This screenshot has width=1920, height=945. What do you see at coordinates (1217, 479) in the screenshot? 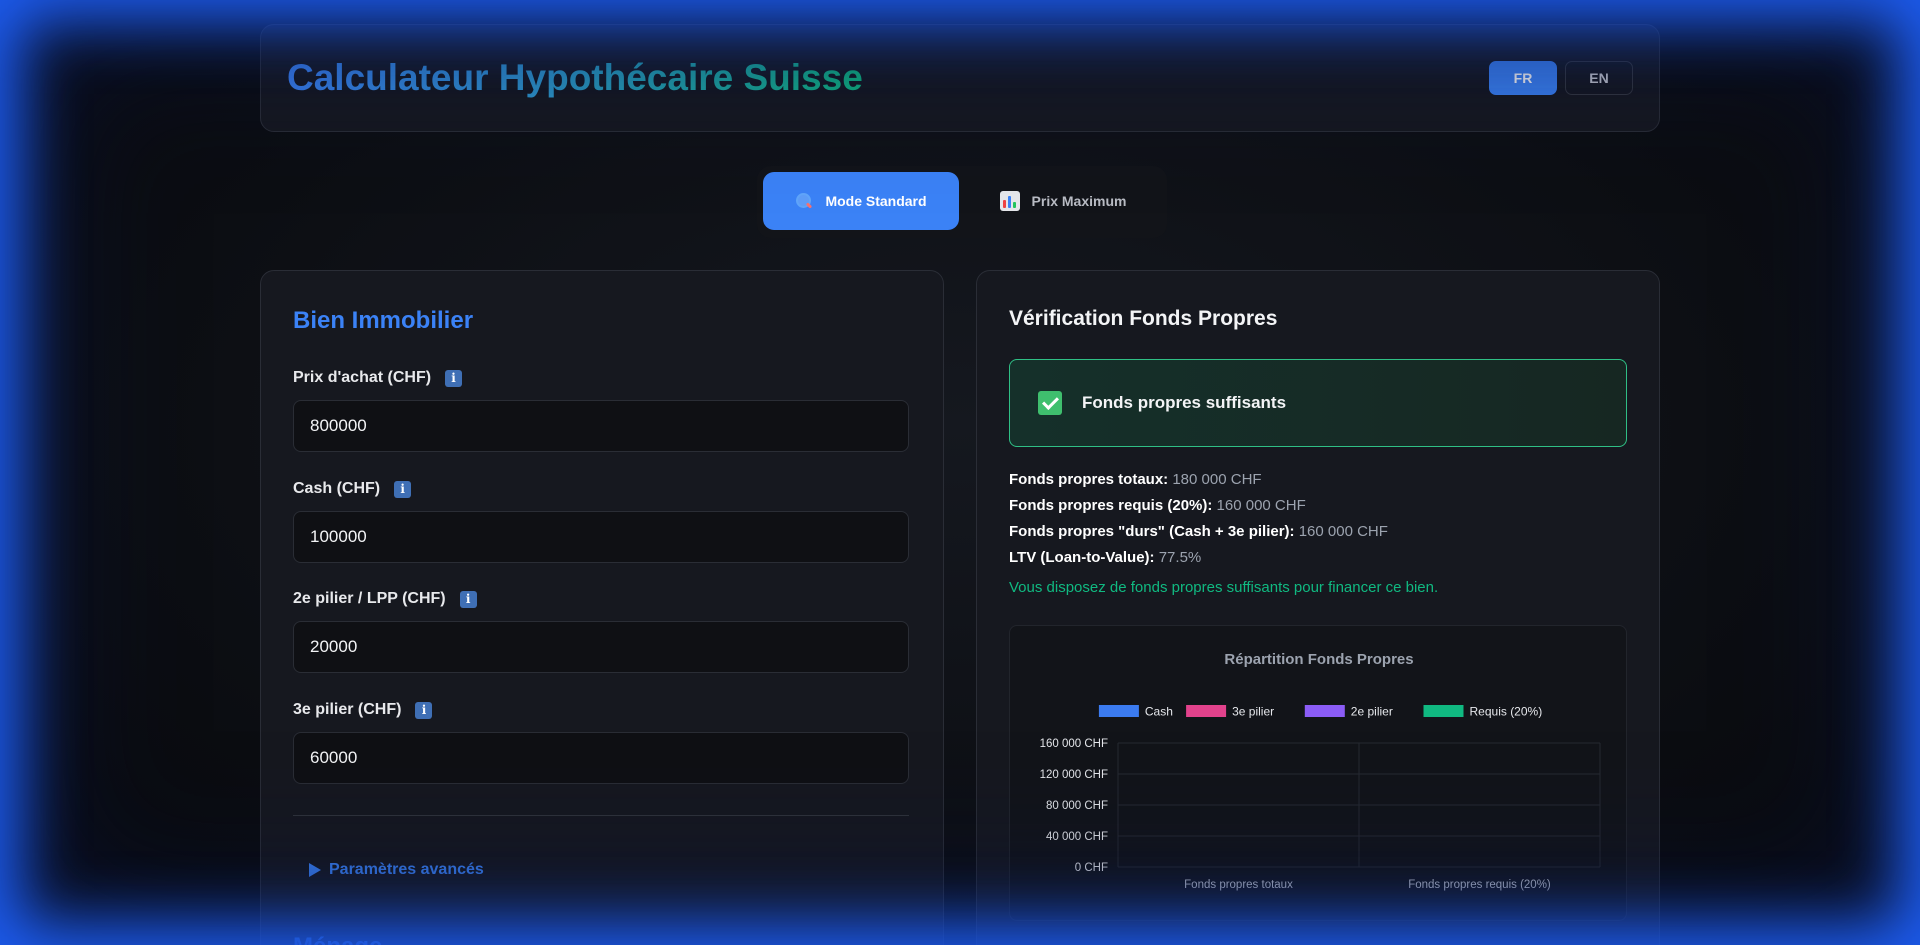
I see `stat-value: 180 000 CHF` at bounding box center [1217, 479].